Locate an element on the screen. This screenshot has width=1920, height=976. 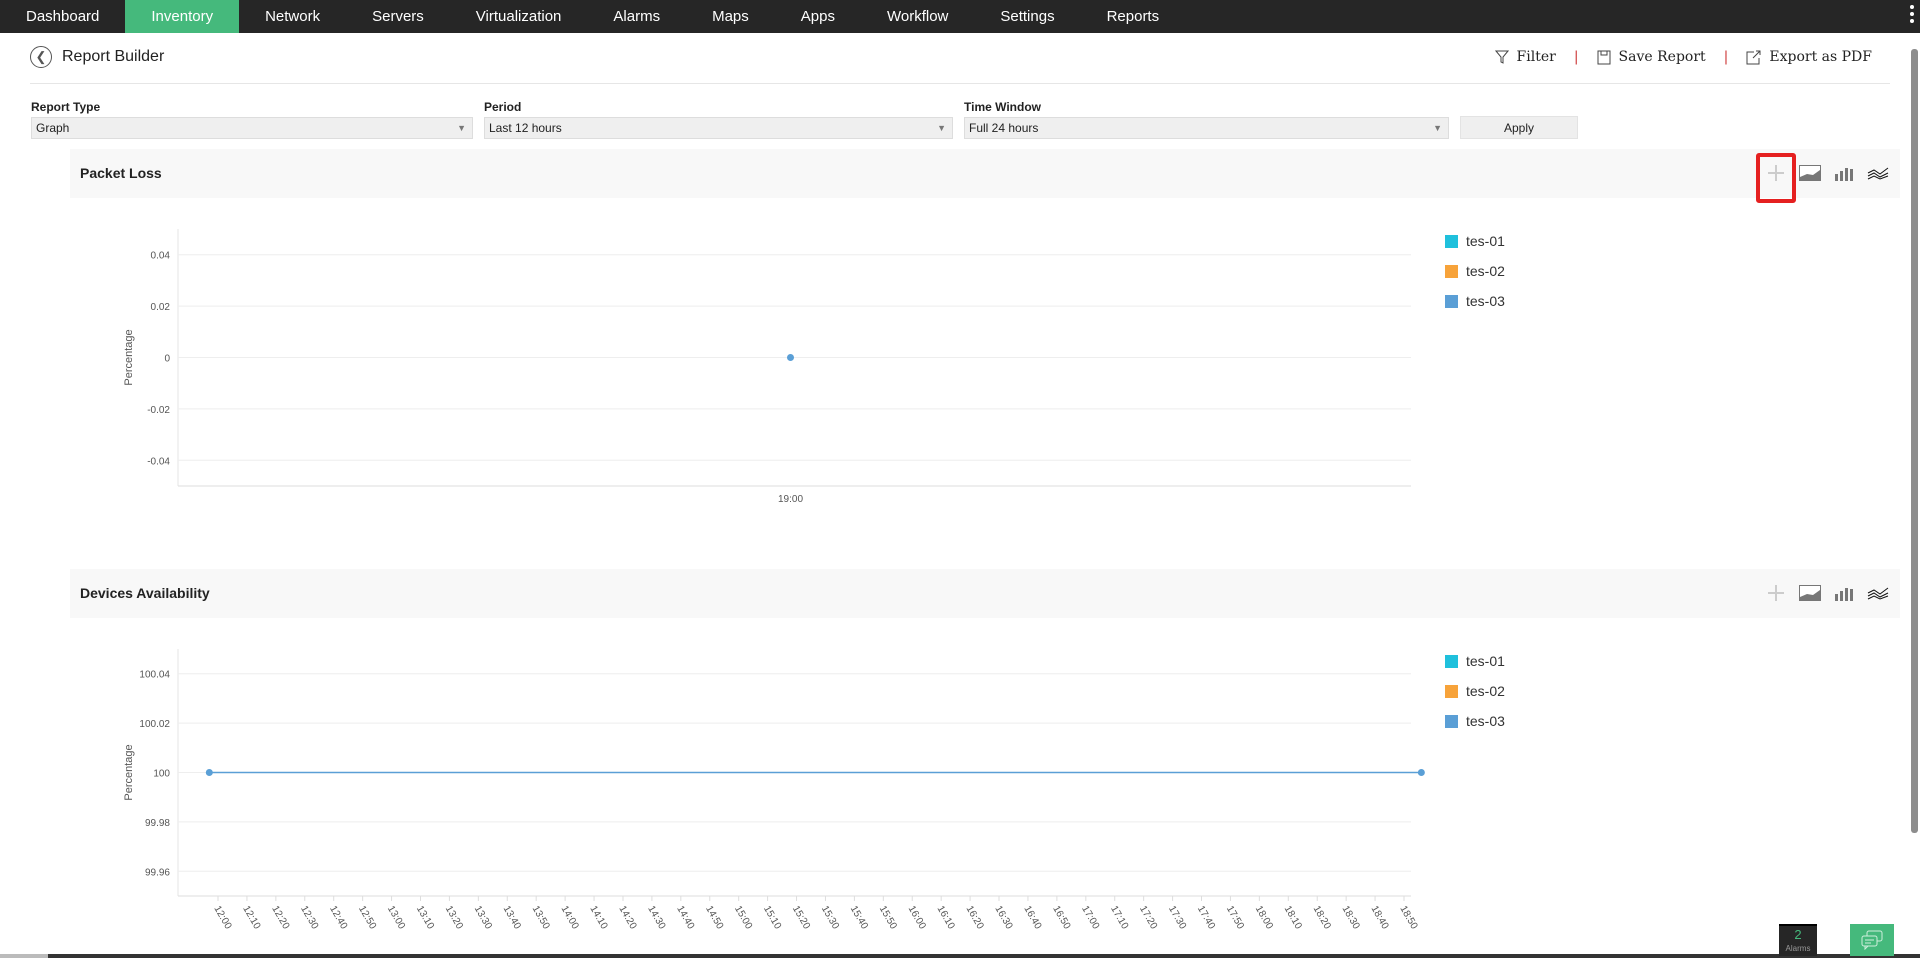
add-icon is located at coordinates (1776, 593).